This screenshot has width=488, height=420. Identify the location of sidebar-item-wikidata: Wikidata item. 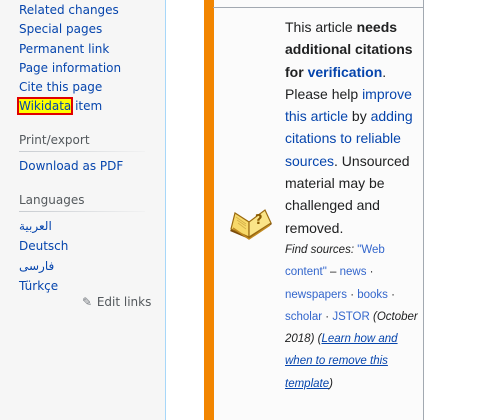
(59, 106).